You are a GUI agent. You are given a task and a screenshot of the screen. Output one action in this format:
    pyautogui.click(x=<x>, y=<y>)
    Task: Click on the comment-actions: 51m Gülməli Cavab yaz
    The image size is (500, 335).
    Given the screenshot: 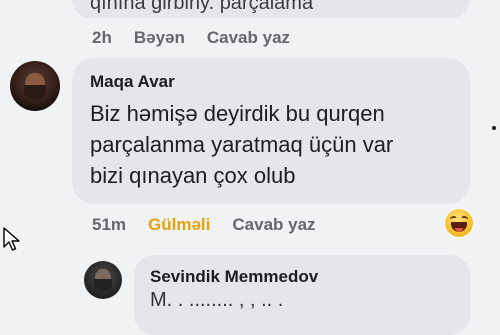 What is the action you would take?
    pyautogui.click(x=204, y=225)
    